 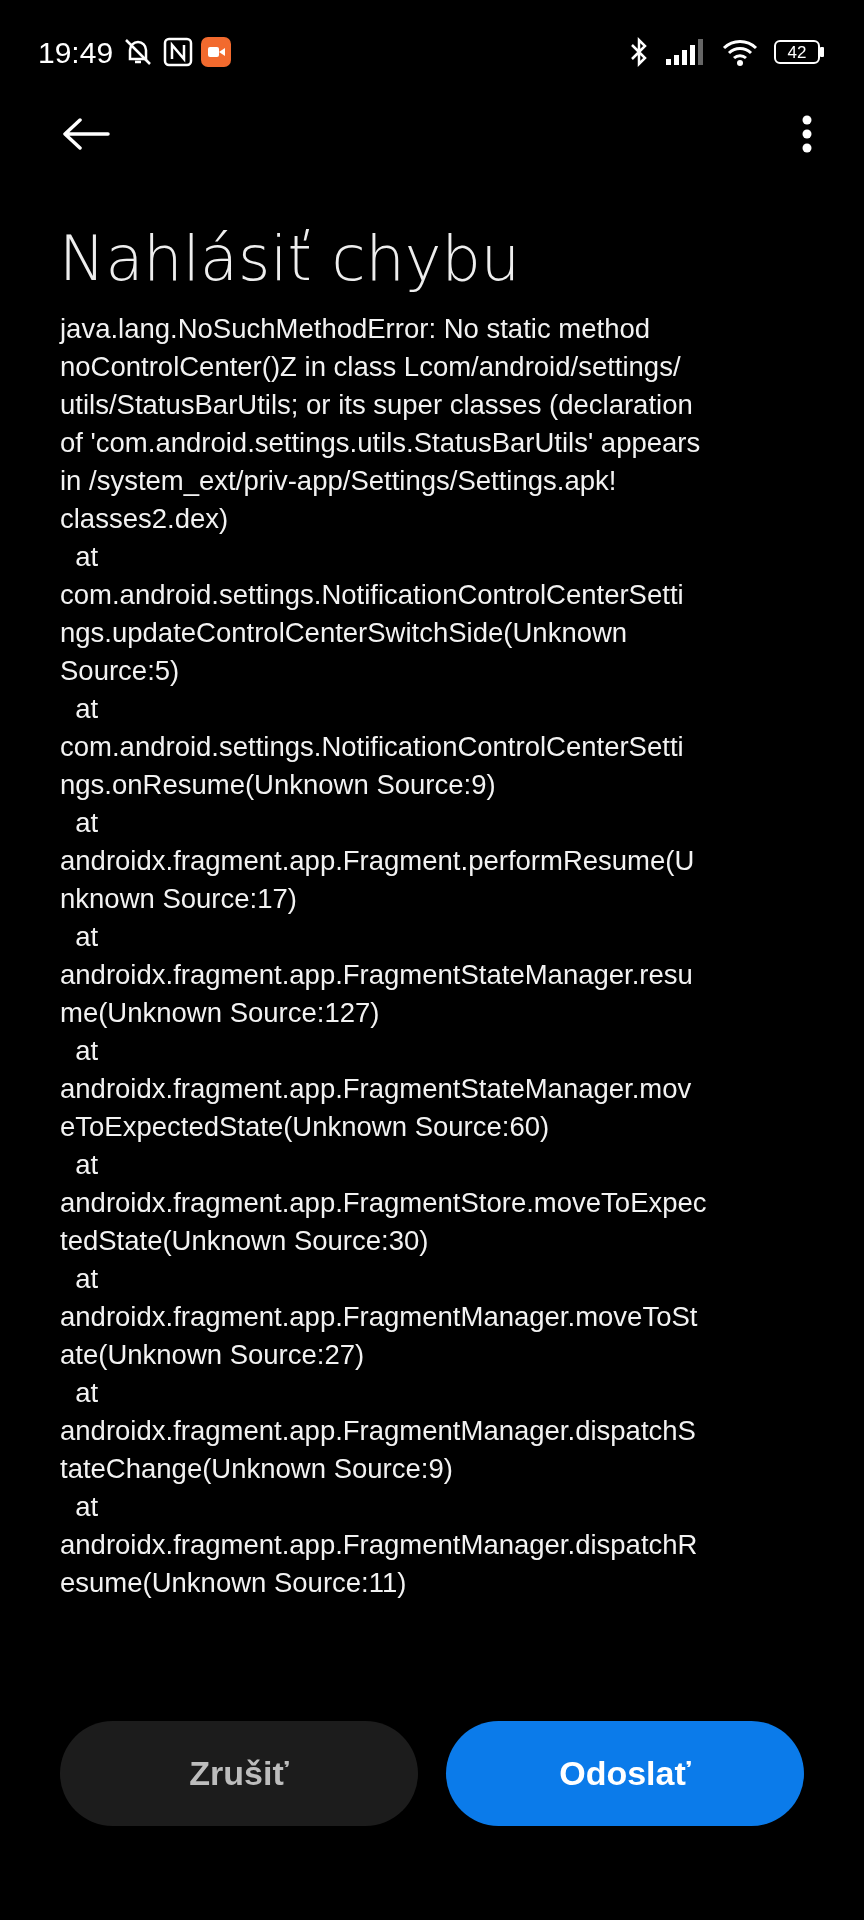 I want to click on more-options-icon, so click(x=807, y=134).